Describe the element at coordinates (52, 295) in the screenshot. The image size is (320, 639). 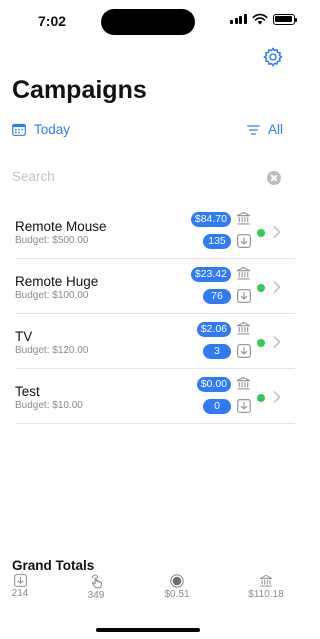
I see `campaign-budget: Budget: $100.00` at that location.